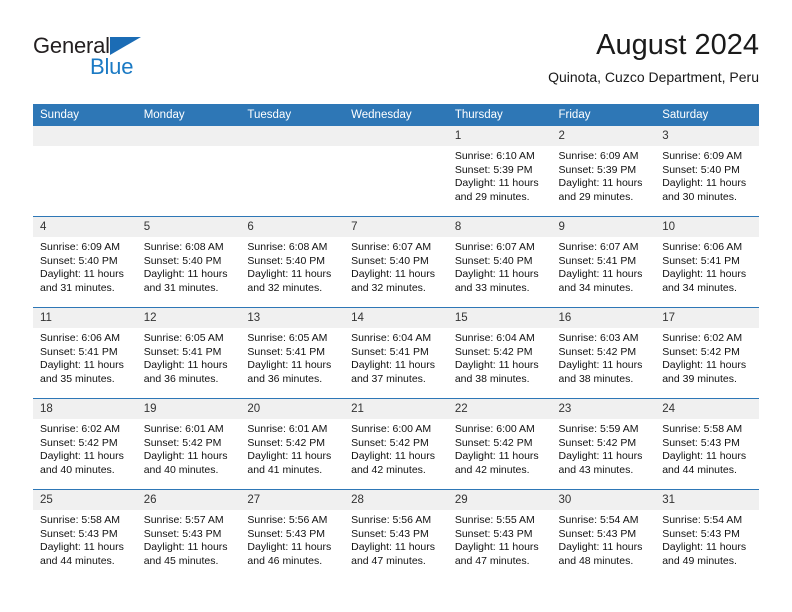 The width and height of the screenshot is (792, 612). What do you see at coordinates (292, 409) in the screenshot?
I see `day-number: 20` at bounding box center [292, 409].